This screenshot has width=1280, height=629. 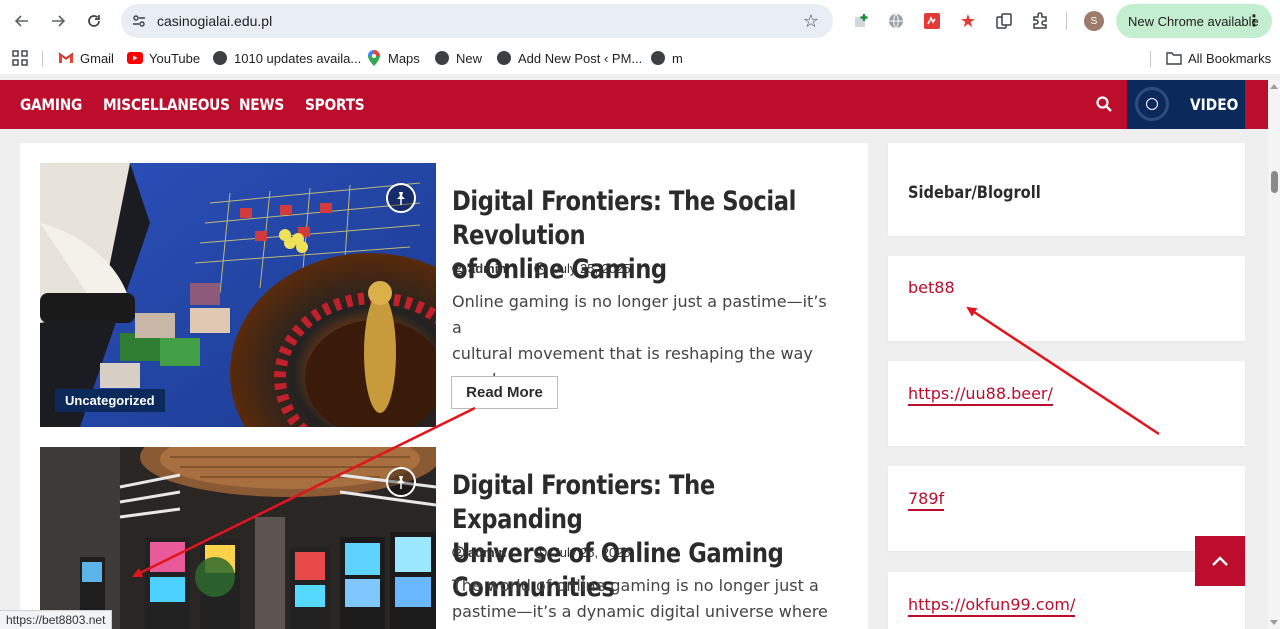 I want to click on gmail-icon, so click(x=66, y=58).